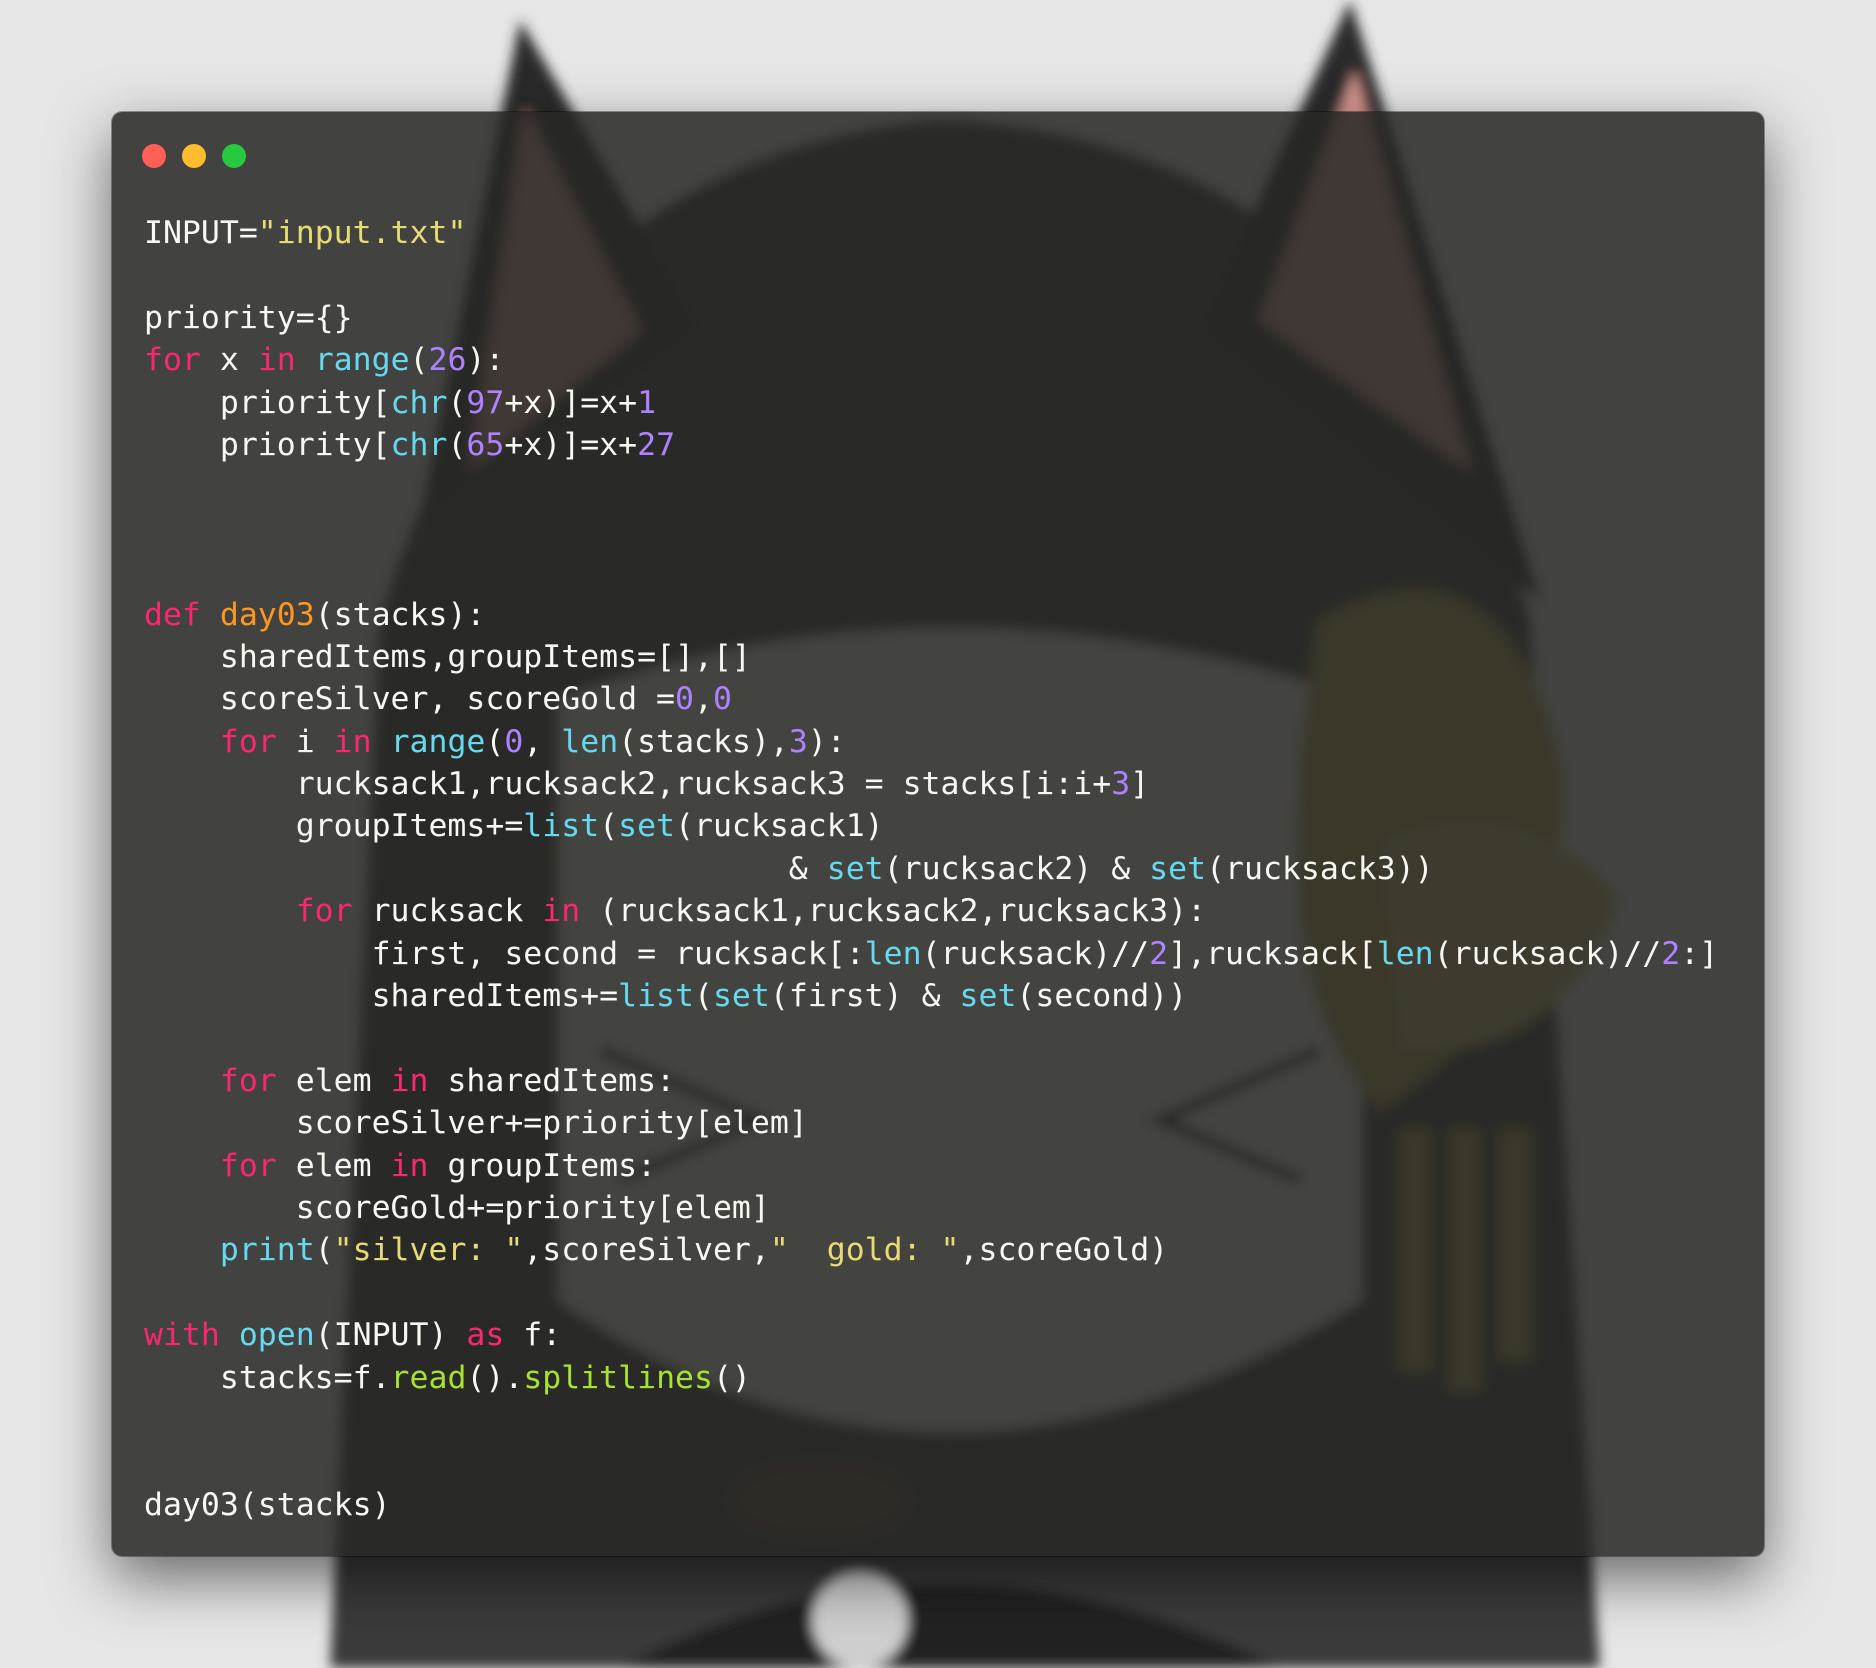  What do you see at coordinates (476, 1123) in the screenshot?
I see `code-token: scoreSilver+=priority[elem]` at bounding box center [476, 1123].